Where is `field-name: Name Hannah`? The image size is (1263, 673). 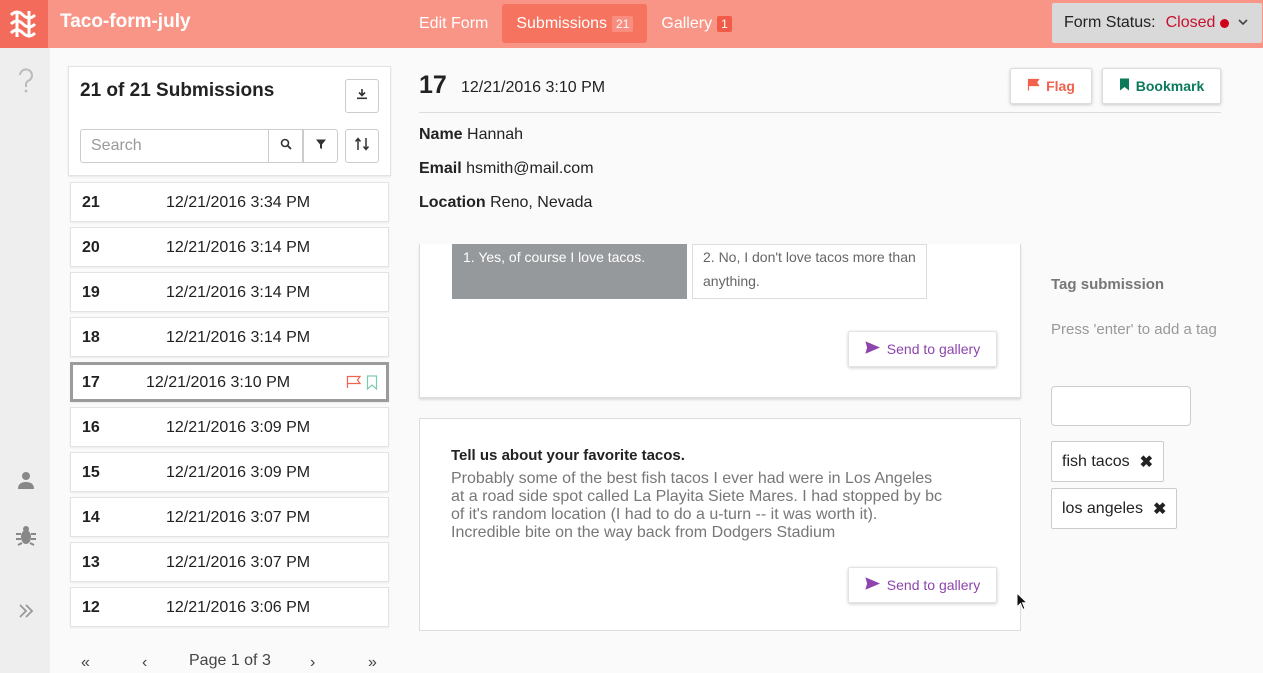 field-name: Name Hannah is located at coordinates (471, 135).